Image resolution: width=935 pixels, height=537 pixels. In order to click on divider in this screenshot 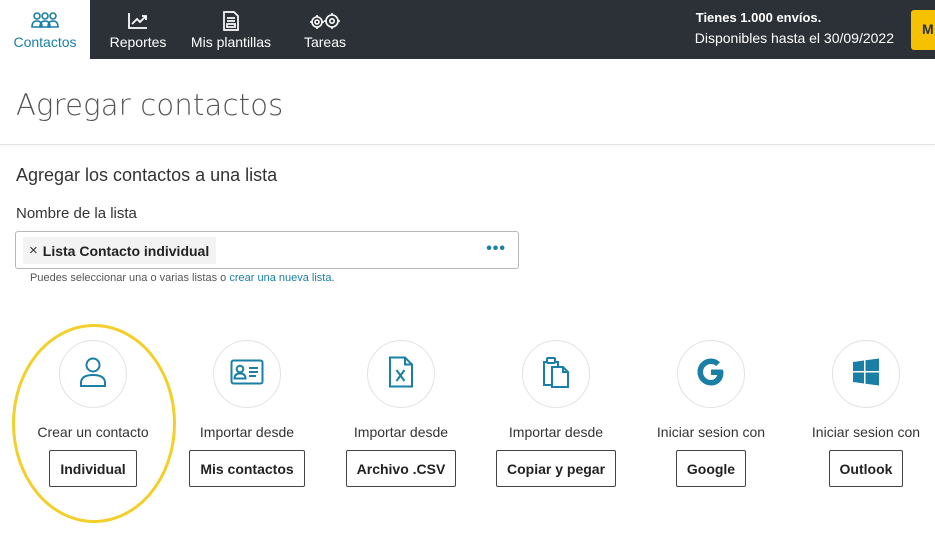, I will do `click(467, 144)`.